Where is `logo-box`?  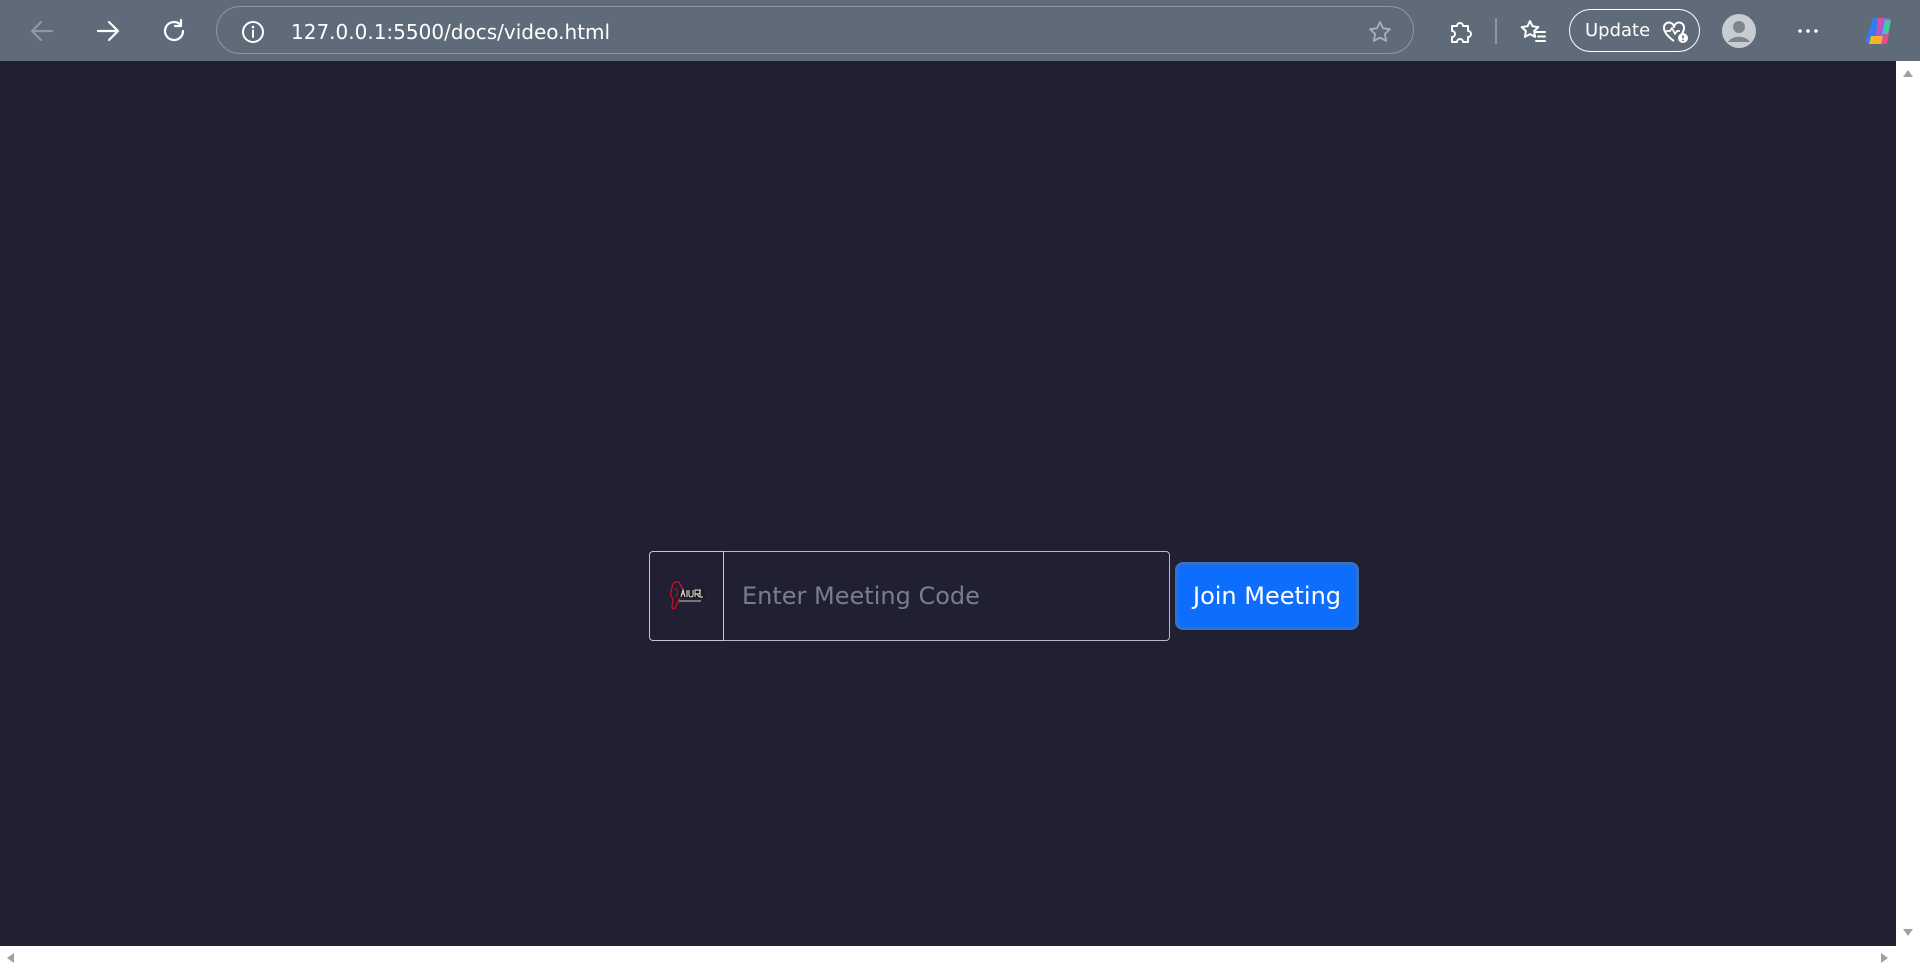 logo-box is located at coordinates (686, 596).